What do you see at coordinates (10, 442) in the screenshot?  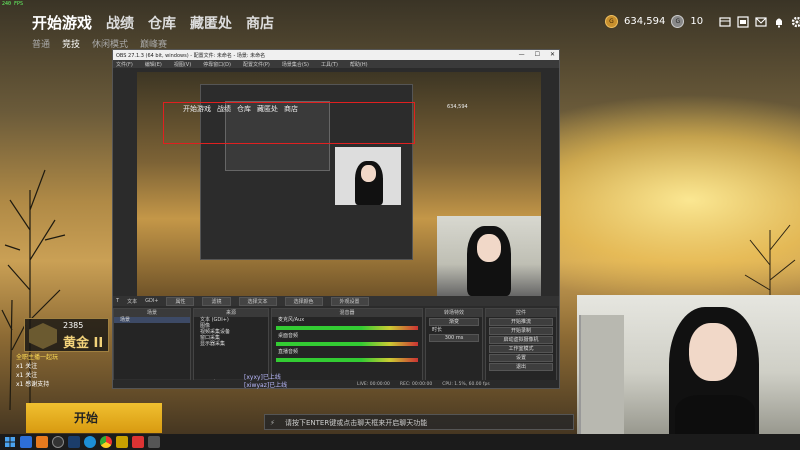 I see `windows-icon` at bounding box center [10, 442].